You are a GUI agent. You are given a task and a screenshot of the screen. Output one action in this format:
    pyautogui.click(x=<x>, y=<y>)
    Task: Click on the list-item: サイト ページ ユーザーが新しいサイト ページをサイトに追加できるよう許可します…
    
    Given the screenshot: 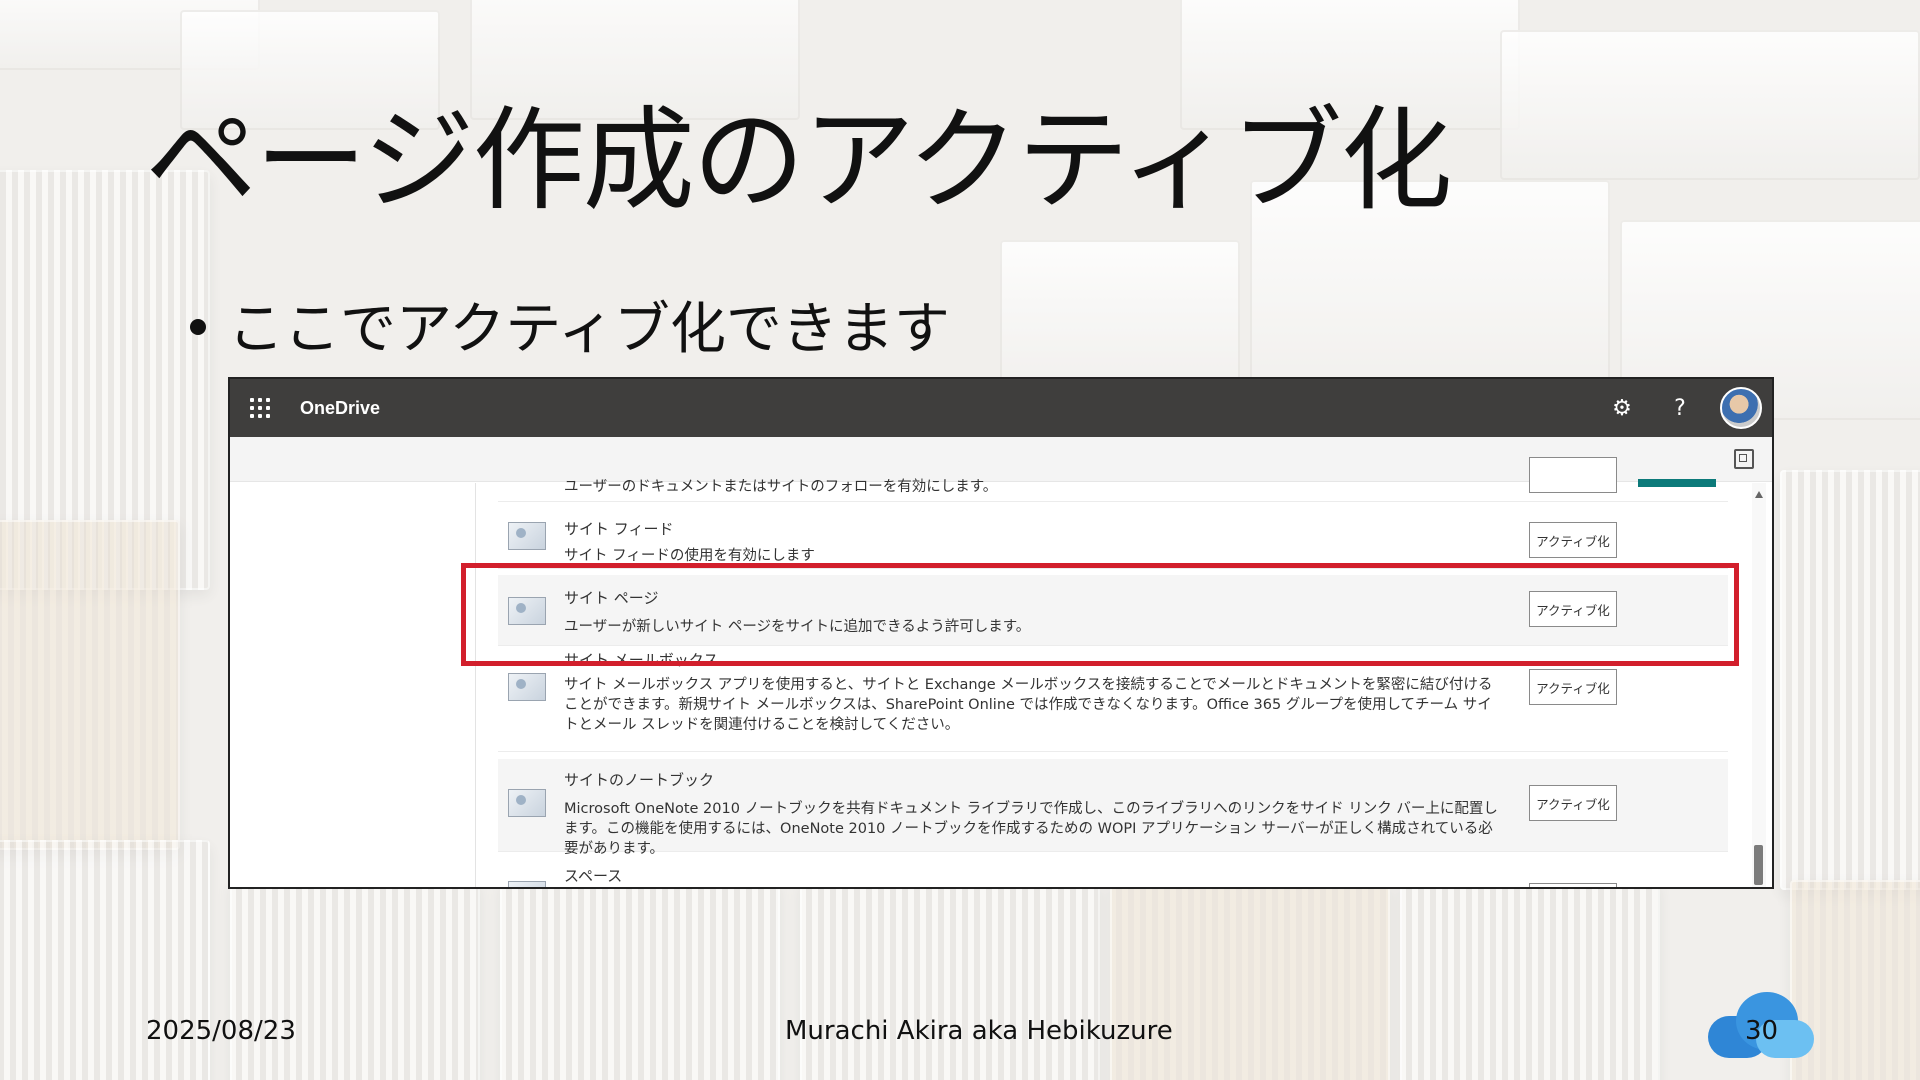 What is the action you would take?
    pyautogui.click(x=1113, y=610)
    